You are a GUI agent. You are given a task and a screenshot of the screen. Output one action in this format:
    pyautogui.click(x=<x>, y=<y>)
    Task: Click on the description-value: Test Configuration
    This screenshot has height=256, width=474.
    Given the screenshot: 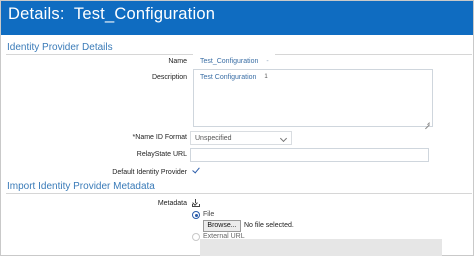 What is the action you would take?
    pyautogui.click(x=228, y=77)
    